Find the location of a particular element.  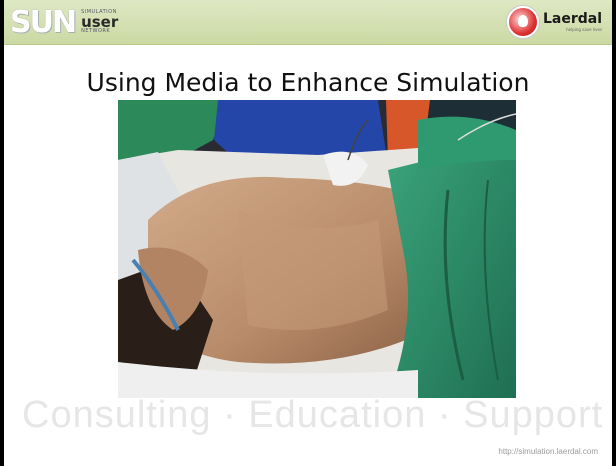

sun-logo-letters: SUN is located at coordinates (43, 22).